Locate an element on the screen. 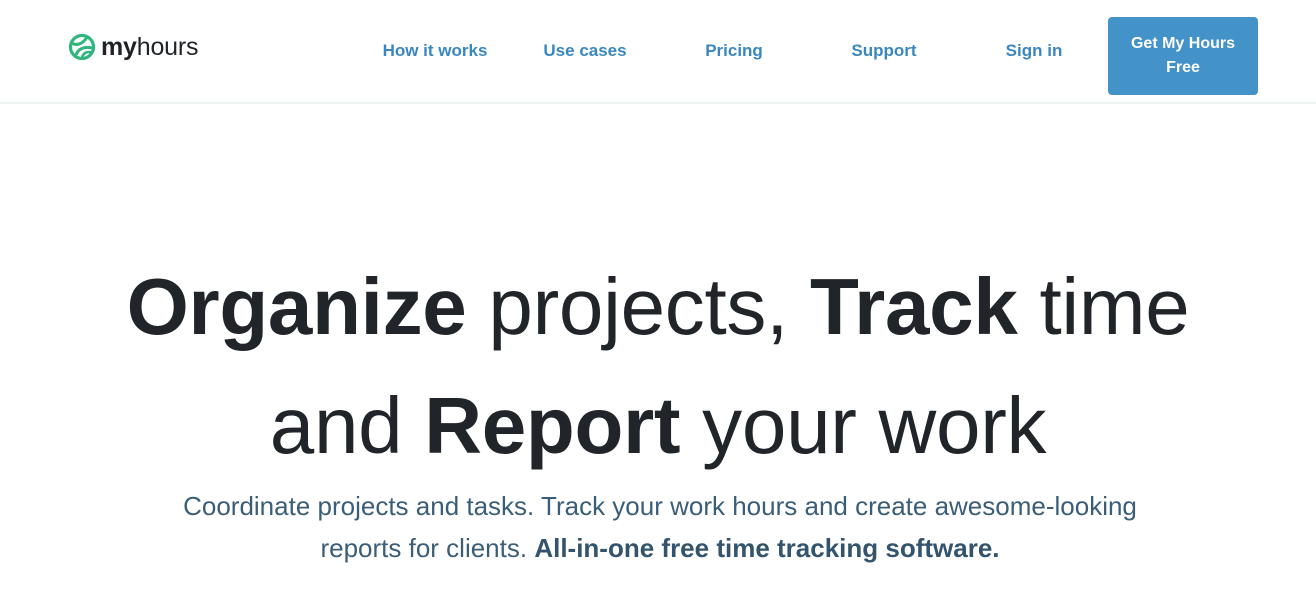 The height and width of the screenshot is (615, 1316). hero-headline-line1: Organize projects, Track time is located at coordinates (658, 307).